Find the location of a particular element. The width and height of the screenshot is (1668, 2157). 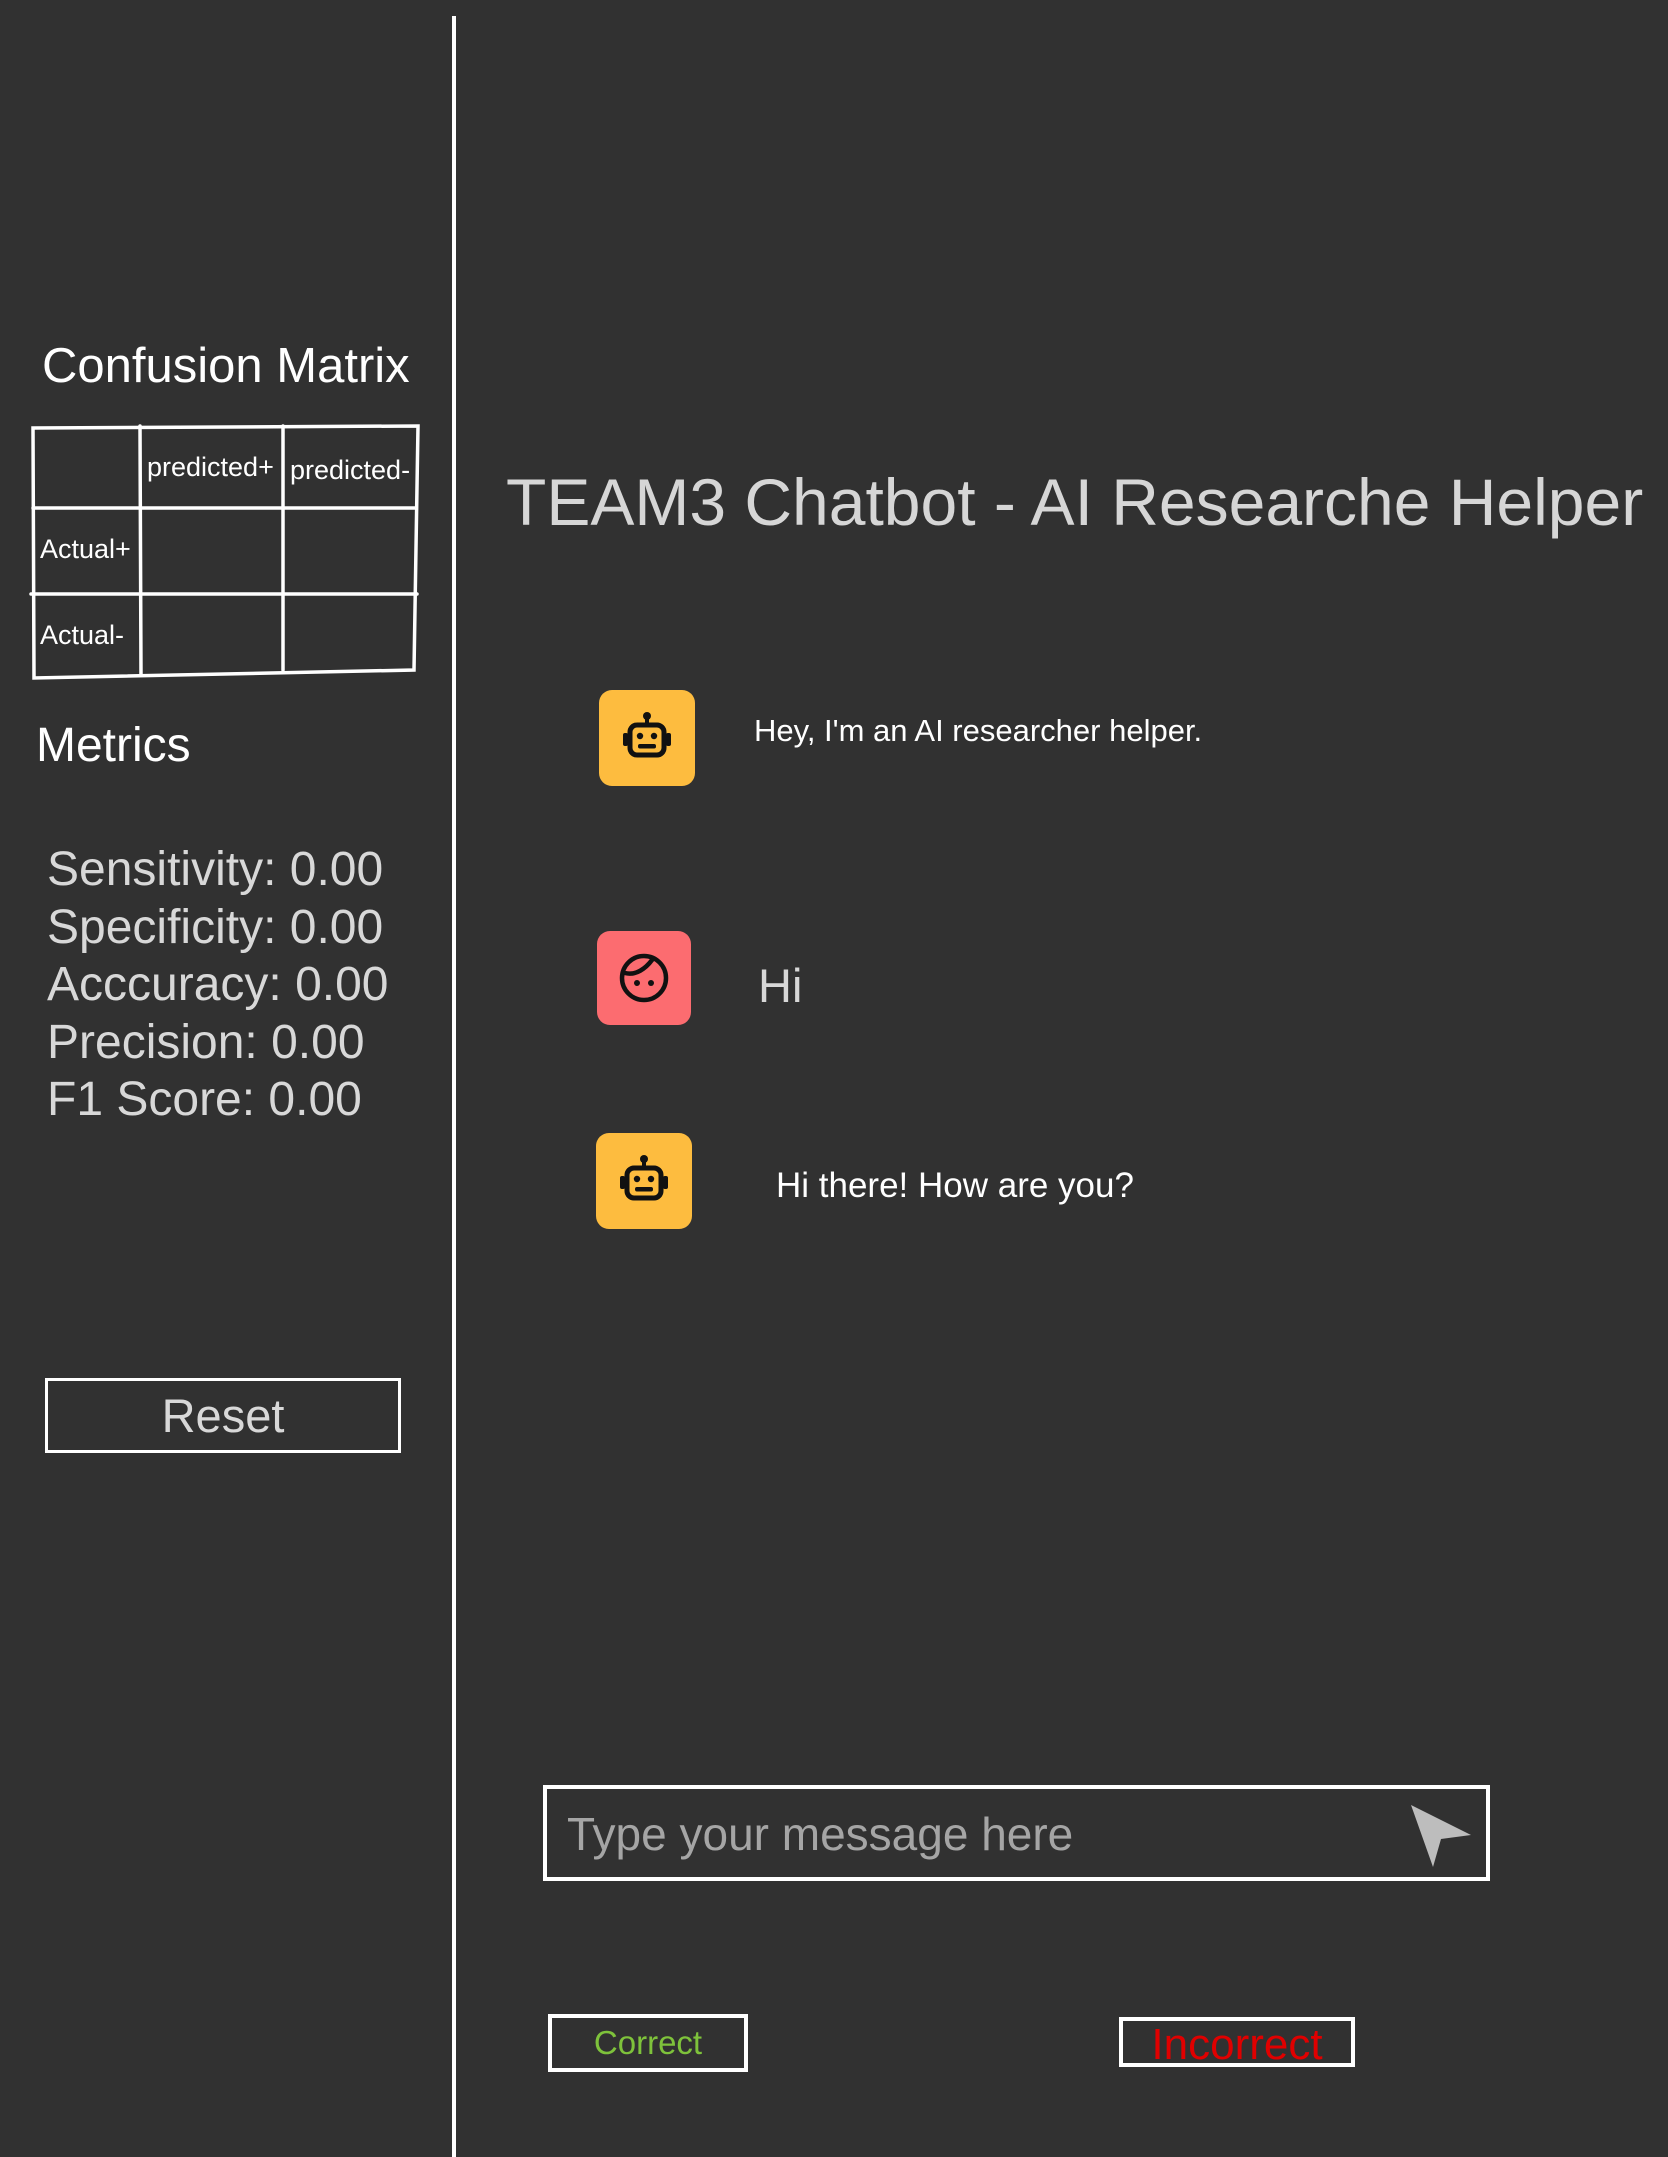

metrics-title: Metrics is located at coordinates (113, 745).